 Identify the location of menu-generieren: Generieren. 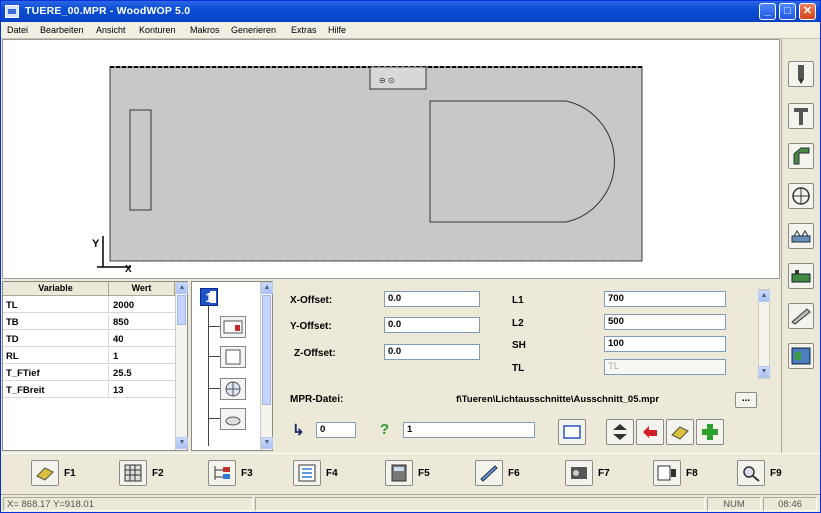
(253, 30).